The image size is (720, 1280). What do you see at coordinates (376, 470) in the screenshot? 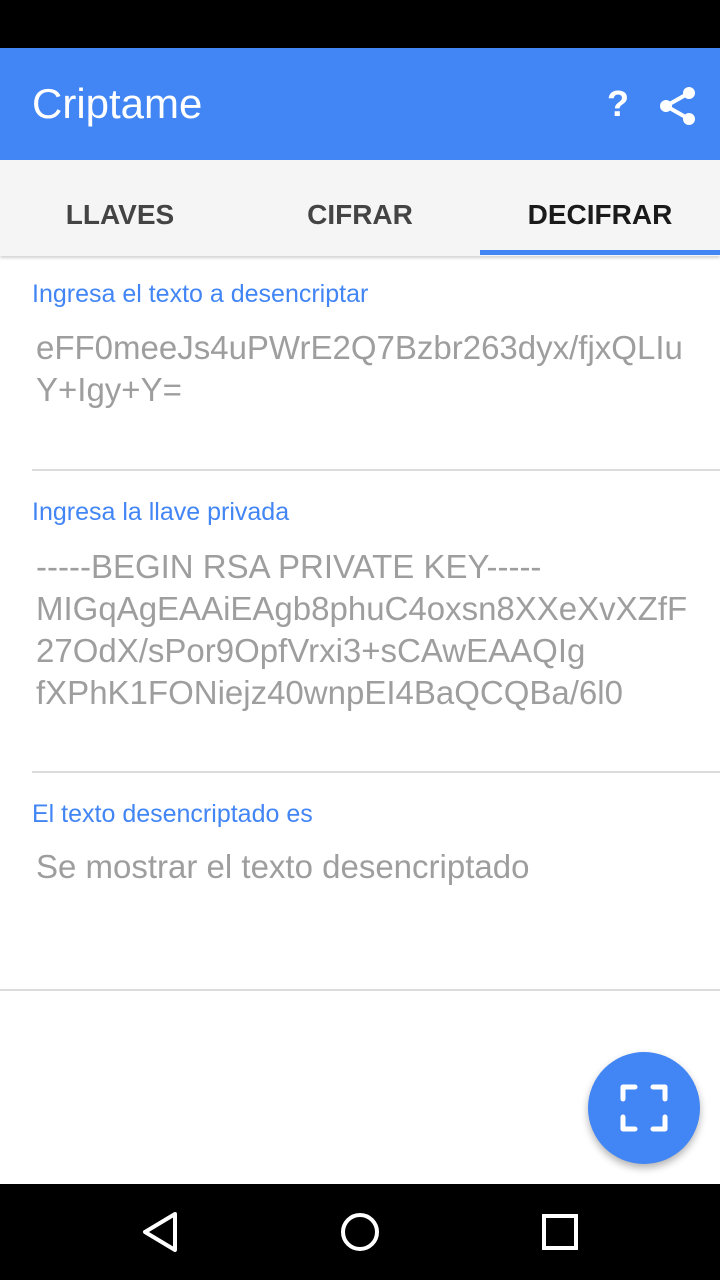
I see `ciphertext-divider` at bounding box center [376, 470].